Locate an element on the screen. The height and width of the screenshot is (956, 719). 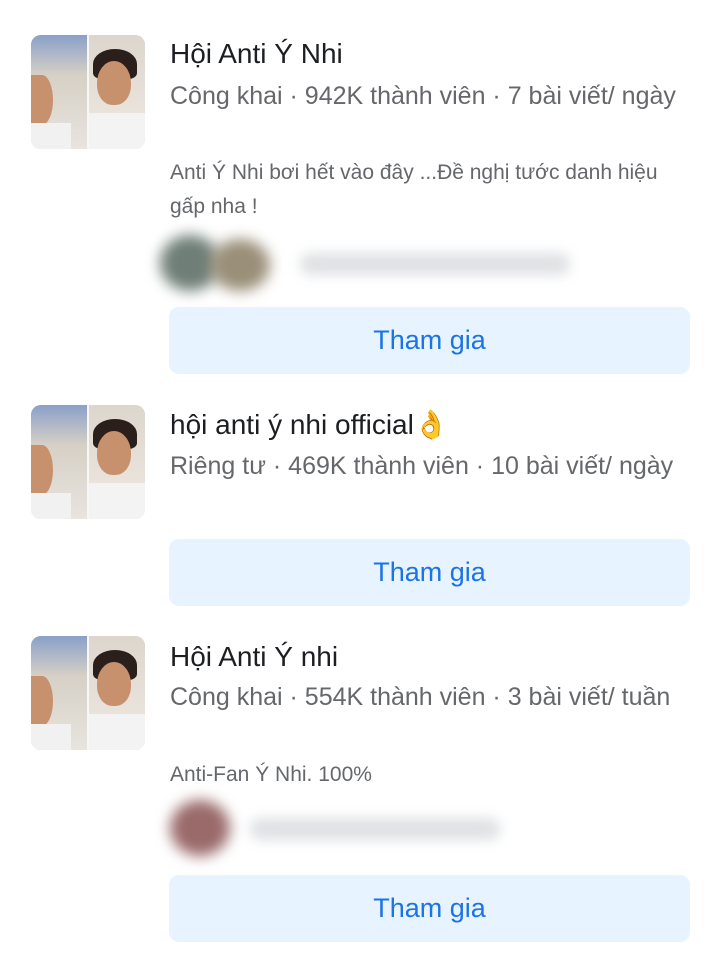
group-name-text: hội anti ý nhi official is located at coordinates (292, 424).